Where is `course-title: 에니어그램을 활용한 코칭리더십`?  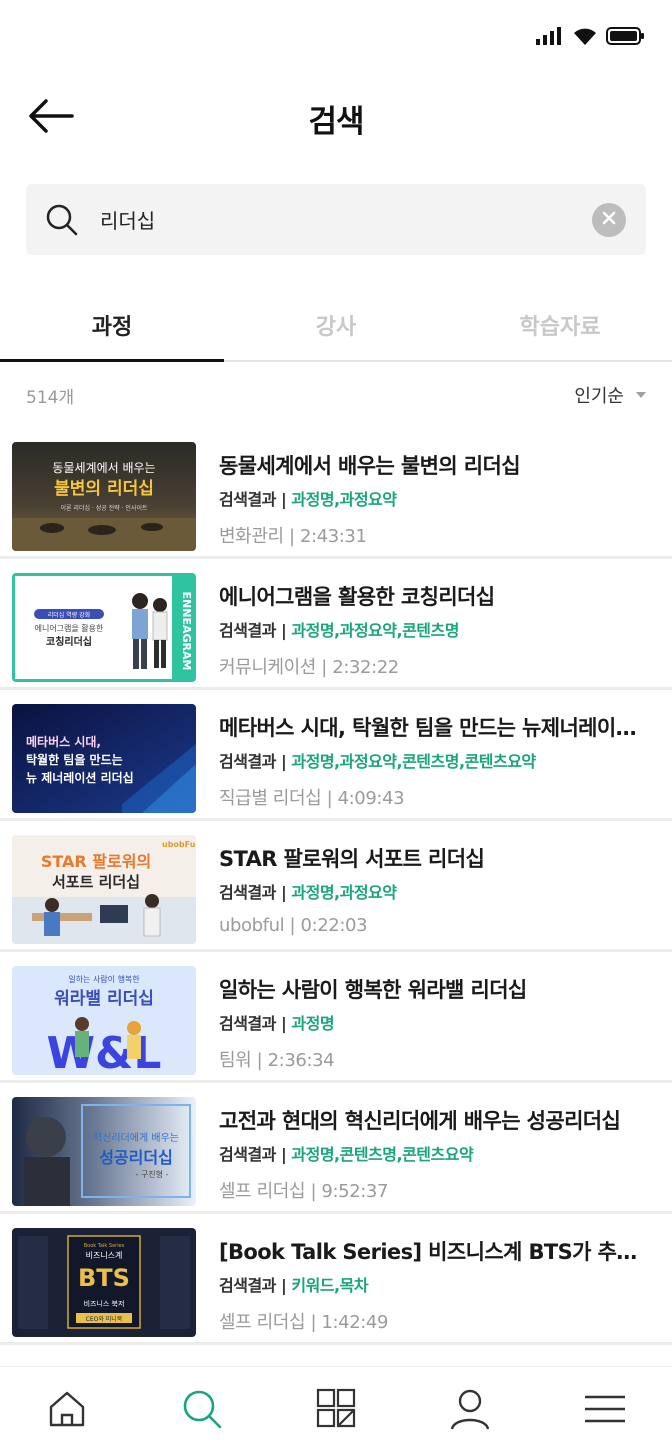 course-title: 에니어그램을 활용한 코칭리더십 is located at coordinates (357, 597).